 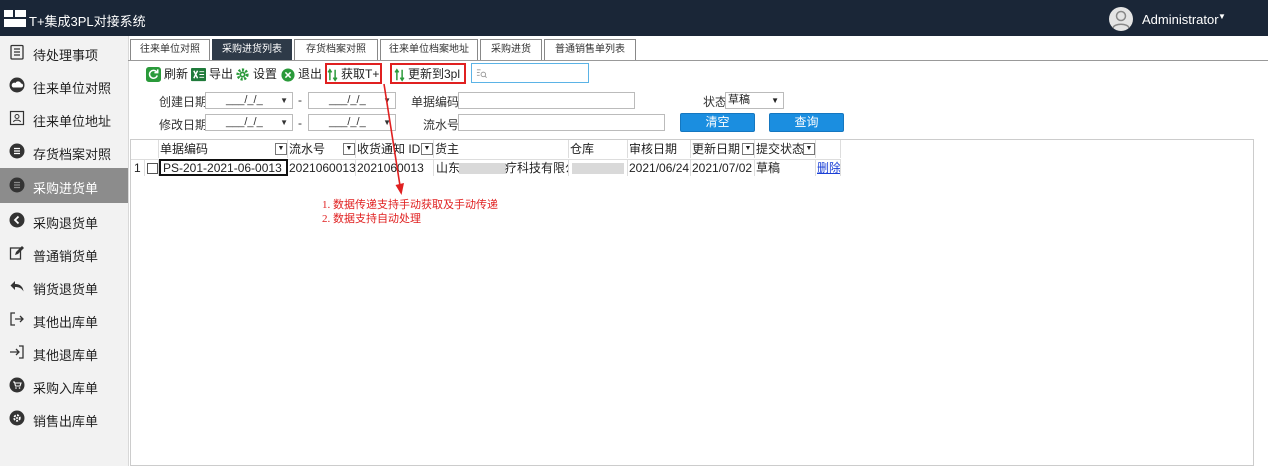 I want to click on sidebar-item-label: 销售出库单, so click(x=66, y=421).